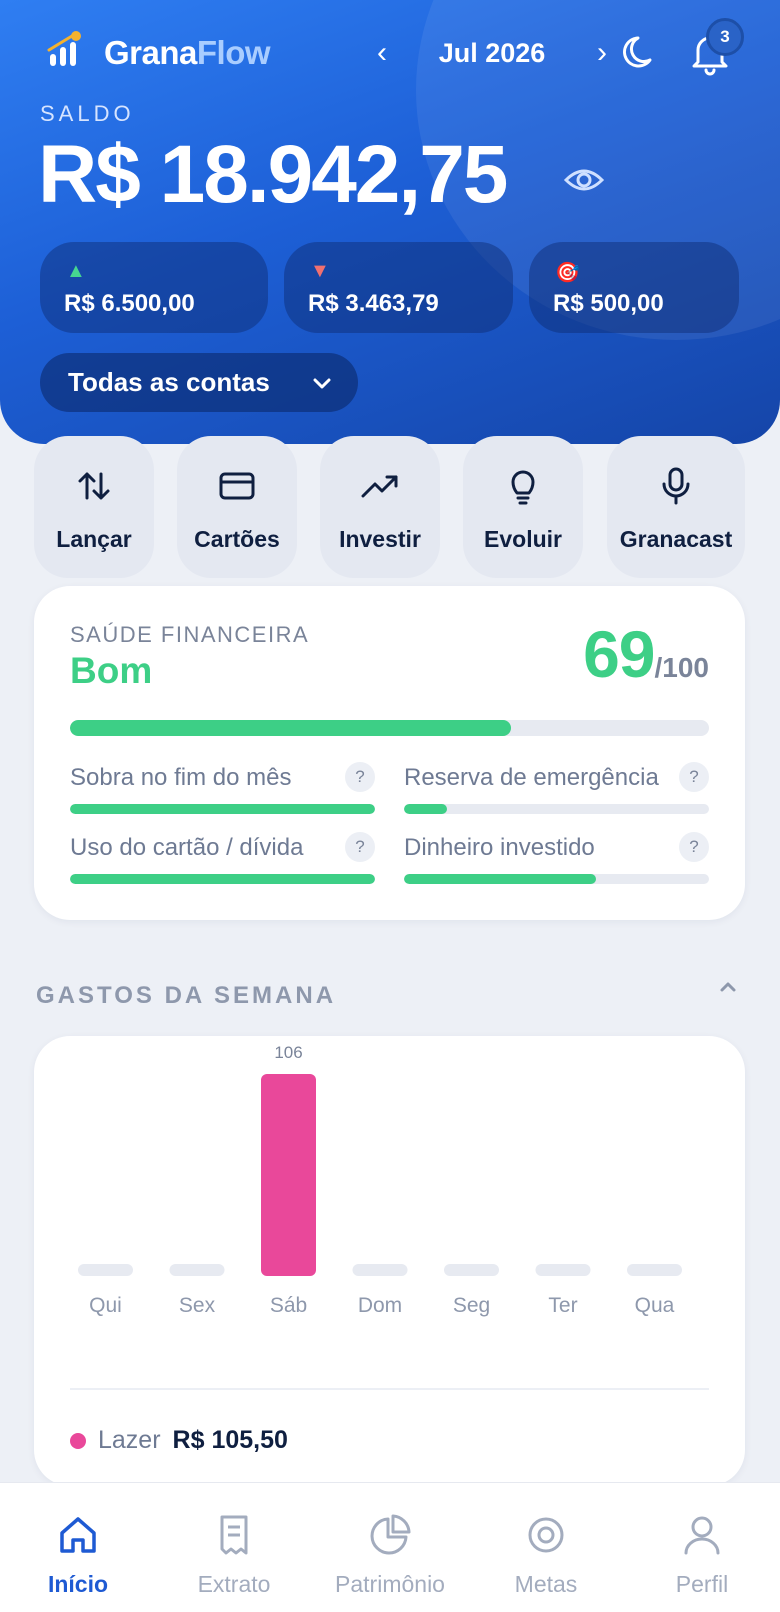  I want to click on bar-qua, so click(654, 1270).